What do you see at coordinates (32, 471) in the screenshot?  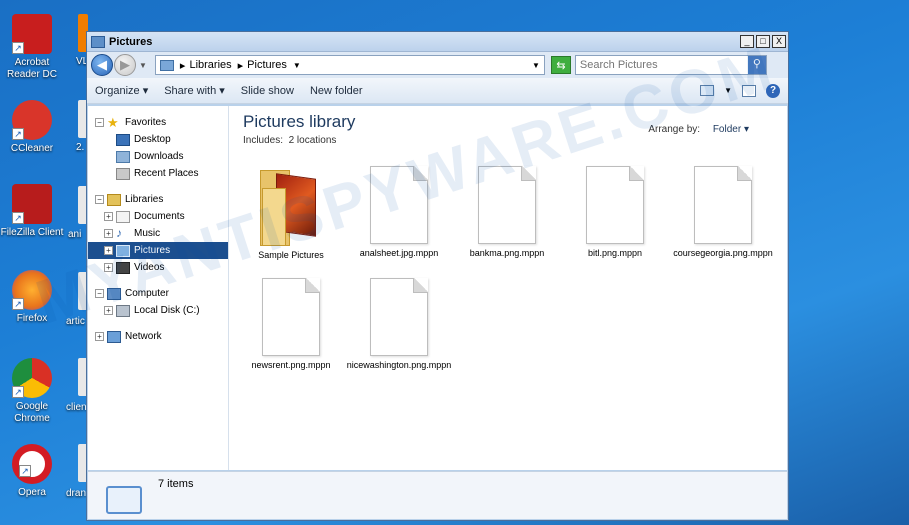 I see `desktop-icon-opera: ↗ Opera` at bounding box center [32, 471].